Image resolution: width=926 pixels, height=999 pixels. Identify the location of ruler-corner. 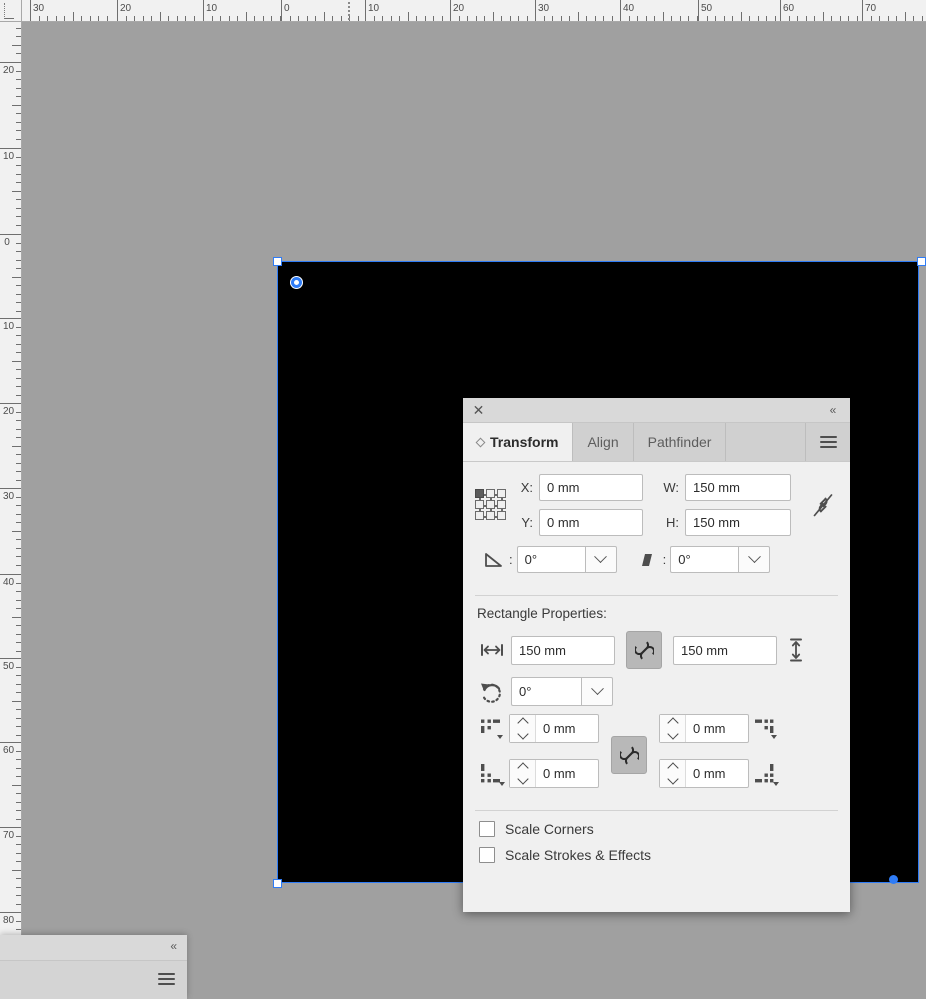
(11, 11).